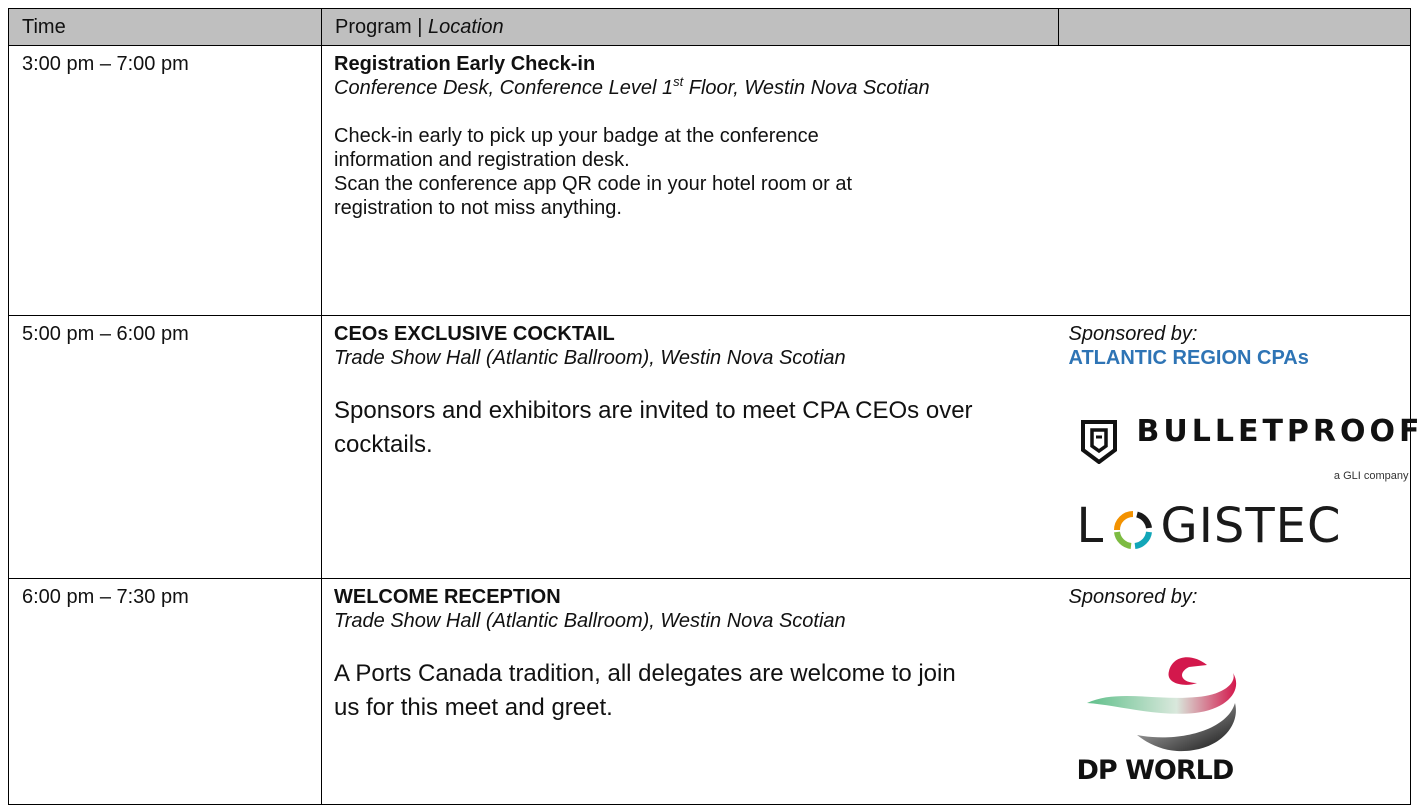 This screenshot has height=805, width=1419. I want to click on header-time: Time, so click(165, 27).